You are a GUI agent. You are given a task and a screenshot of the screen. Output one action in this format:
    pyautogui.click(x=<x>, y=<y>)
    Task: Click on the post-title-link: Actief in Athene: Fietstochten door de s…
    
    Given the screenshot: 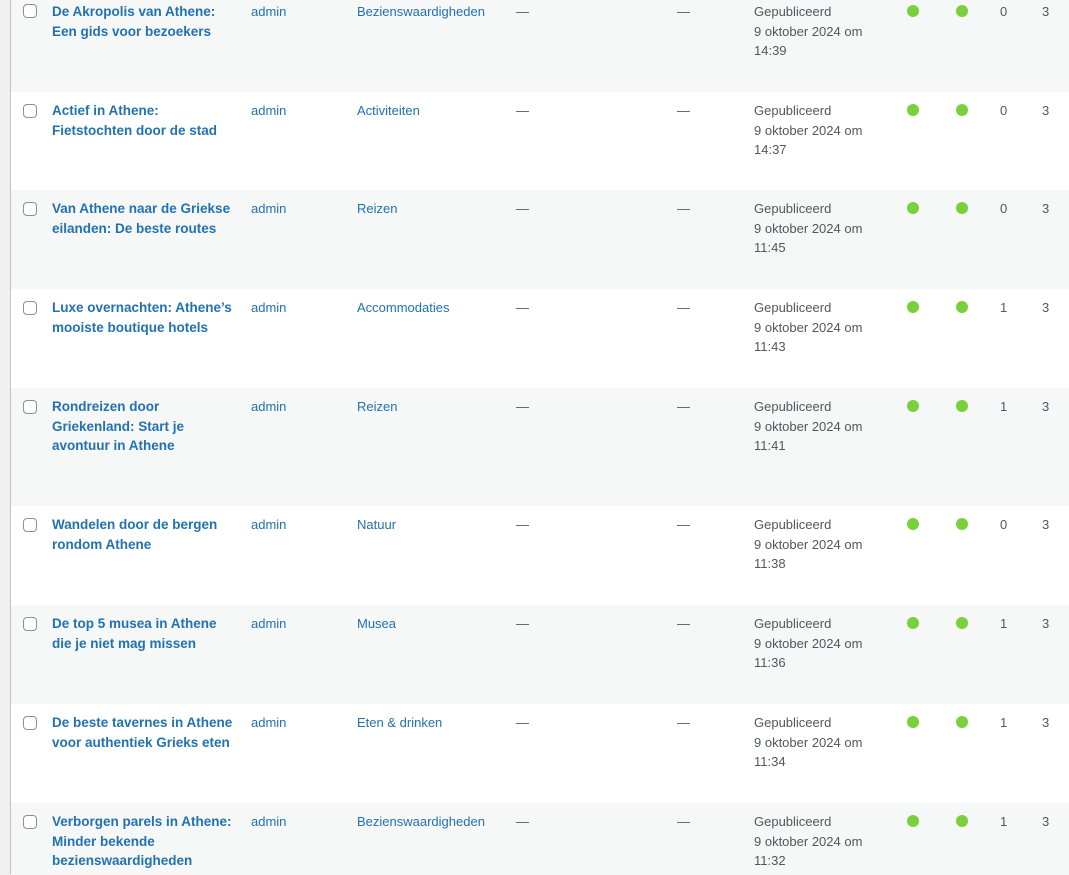 What is the action you would take?
    pyautogui.click(x=144, y=120)
    